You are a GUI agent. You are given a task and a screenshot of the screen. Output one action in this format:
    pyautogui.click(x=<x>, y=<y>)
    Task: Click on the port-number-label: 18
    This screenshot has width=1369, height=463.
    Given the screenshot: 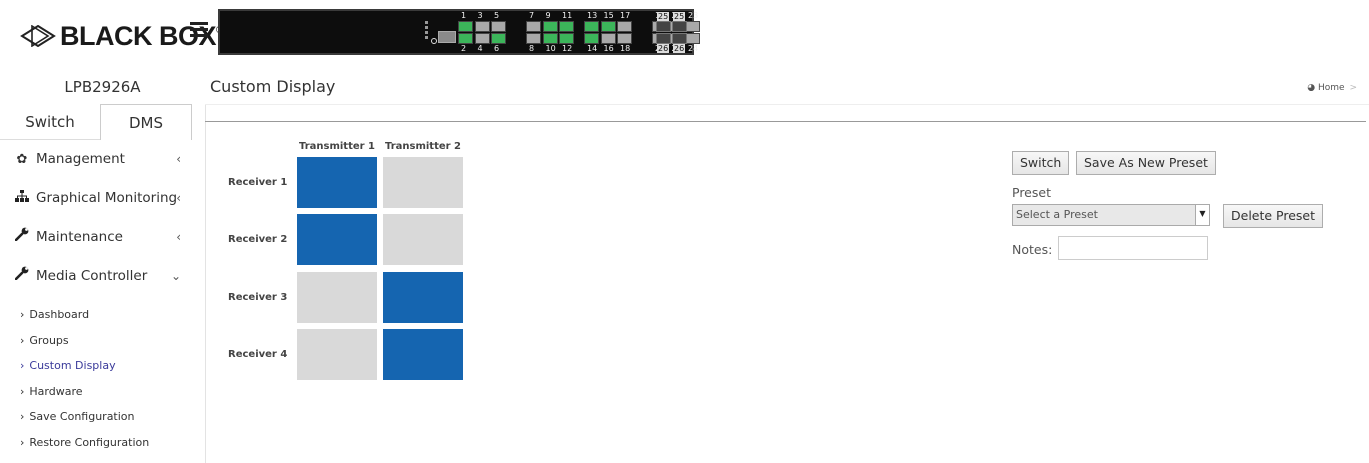 What is the action you would take?
    pyautogui.click(x=625, y=48)
    